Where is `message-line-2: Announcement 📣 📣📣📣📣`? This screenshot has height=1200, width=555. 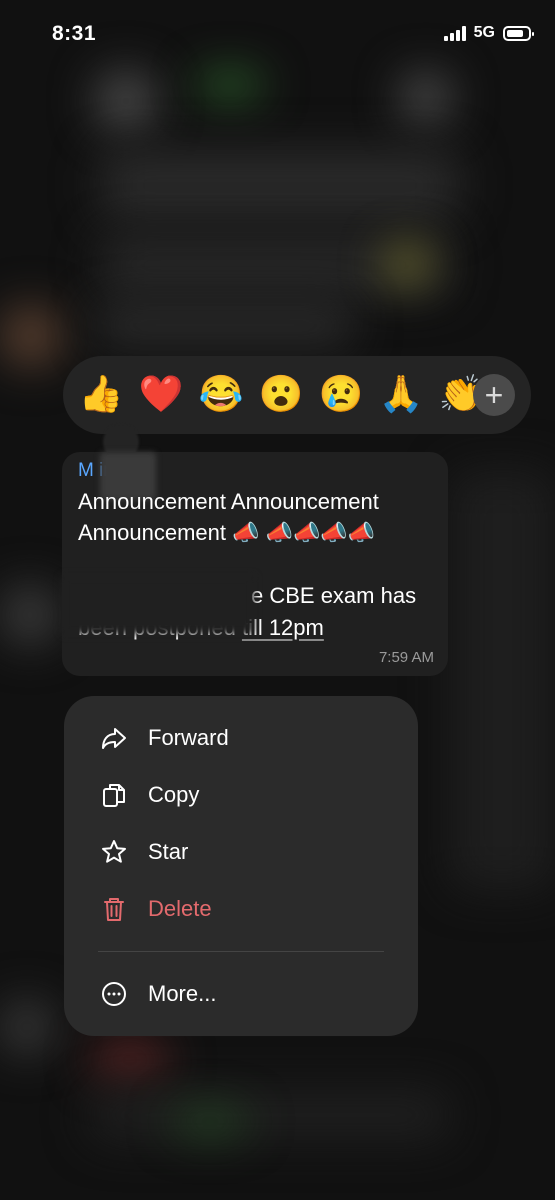 message-line-2: Announcement 📣 📣📣📣📣 is located at coordinates (226, 533).